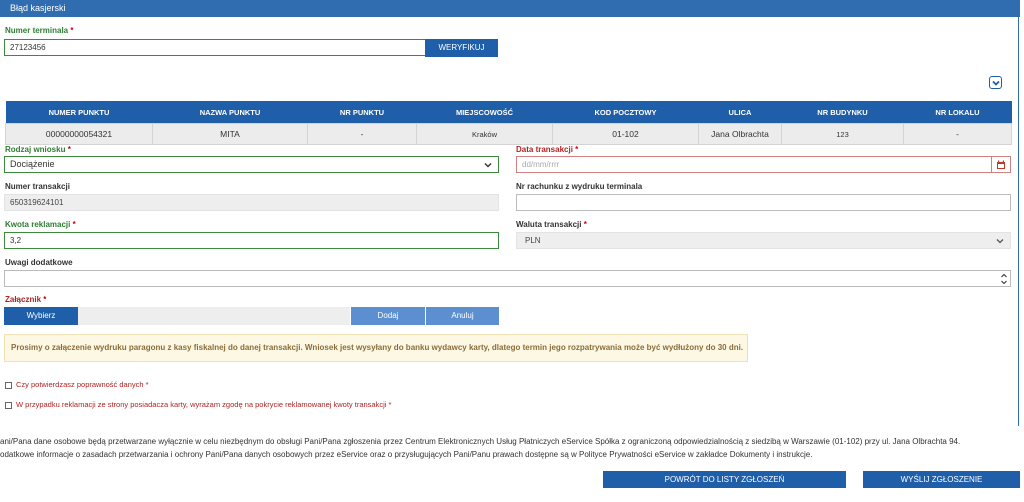  What do you see at coordinates (995, 82) in the screenshot?
I see `collapse-toggle-icon` at bounding box center [995, 82].